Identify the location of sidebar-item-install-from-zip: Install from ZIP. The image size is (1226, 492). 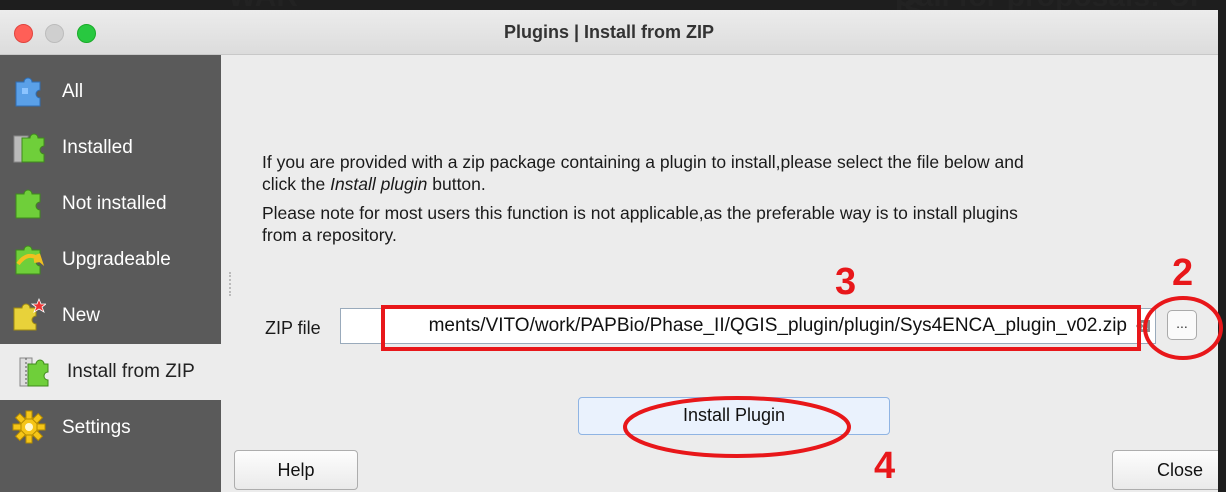
(110, 372).